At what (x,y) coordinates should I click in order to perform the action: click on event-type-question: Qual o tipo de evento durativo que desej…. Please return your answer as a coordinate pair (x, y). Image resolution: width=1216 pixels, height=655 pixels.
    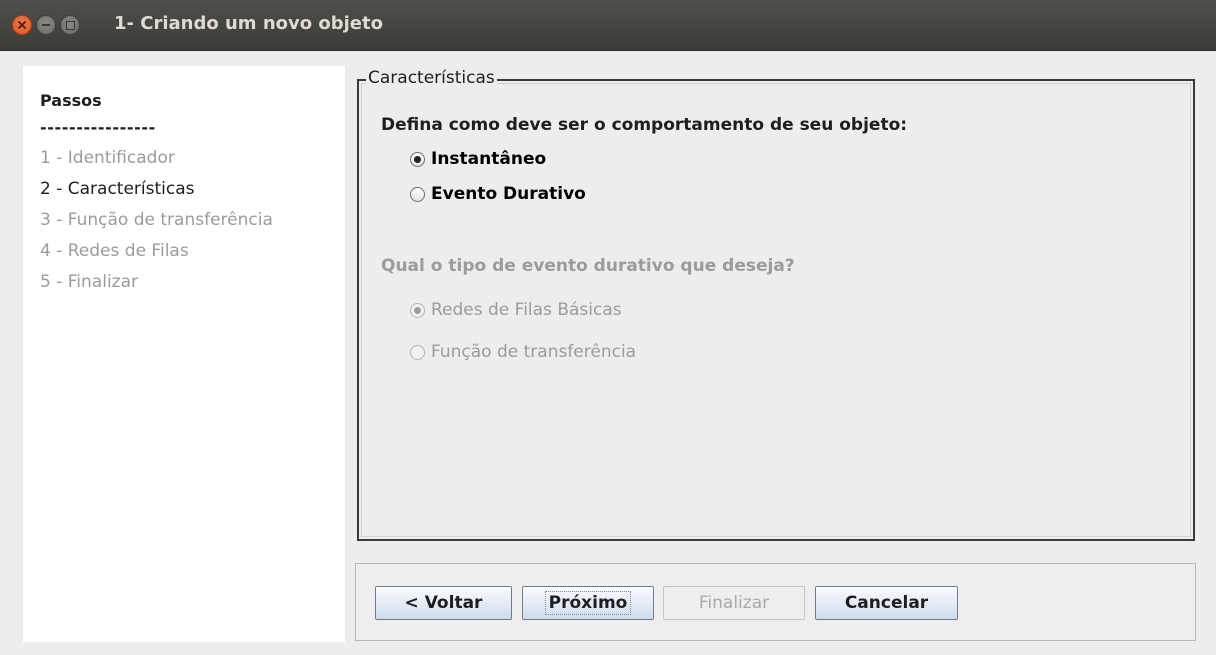
    Looking at the image, I should click on (588, 266).